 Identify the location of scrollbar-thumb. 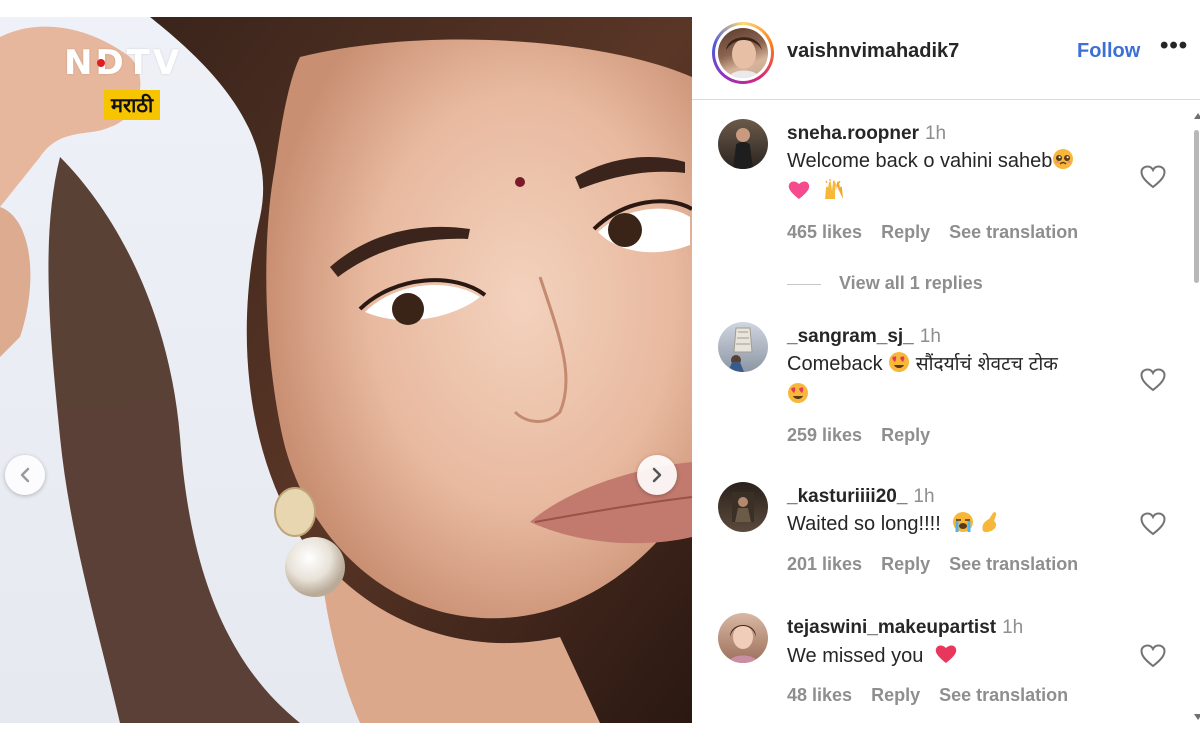
(1196, 206).